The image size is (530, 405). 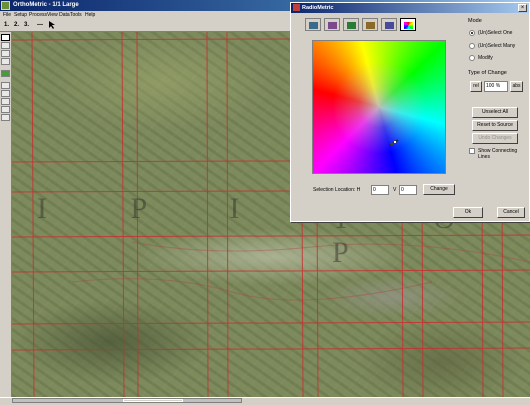 What do you see at coordinates (495, 112) in the screenshot?
I see `unselect-all-button: Unselect All` at bounding box center [495, 112].